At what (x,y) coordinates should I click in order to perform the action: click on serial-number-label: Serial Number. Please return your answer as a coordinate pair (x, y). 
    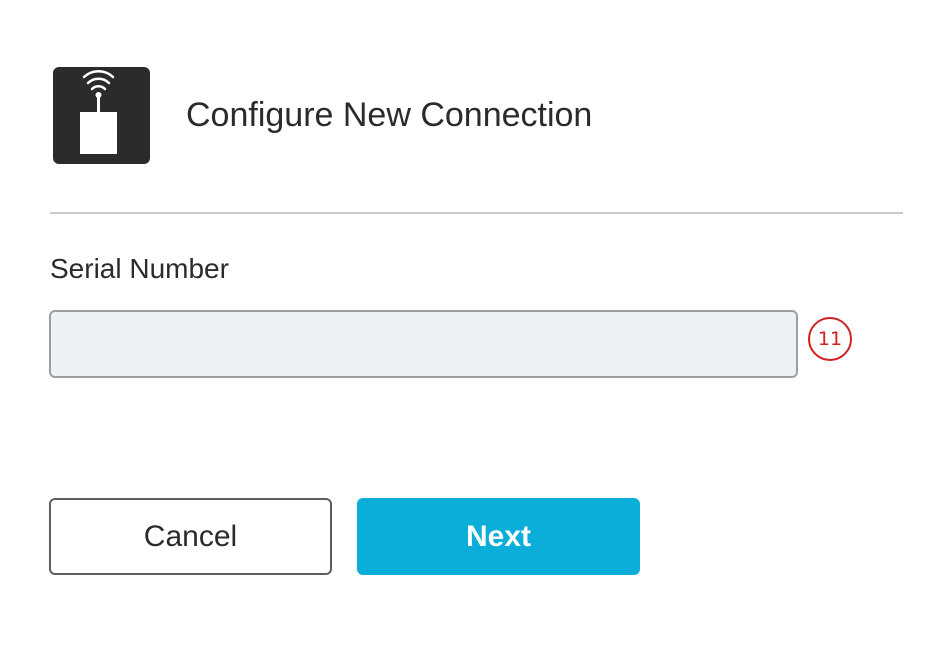
    Looking at the image, I should click on (139, 268).